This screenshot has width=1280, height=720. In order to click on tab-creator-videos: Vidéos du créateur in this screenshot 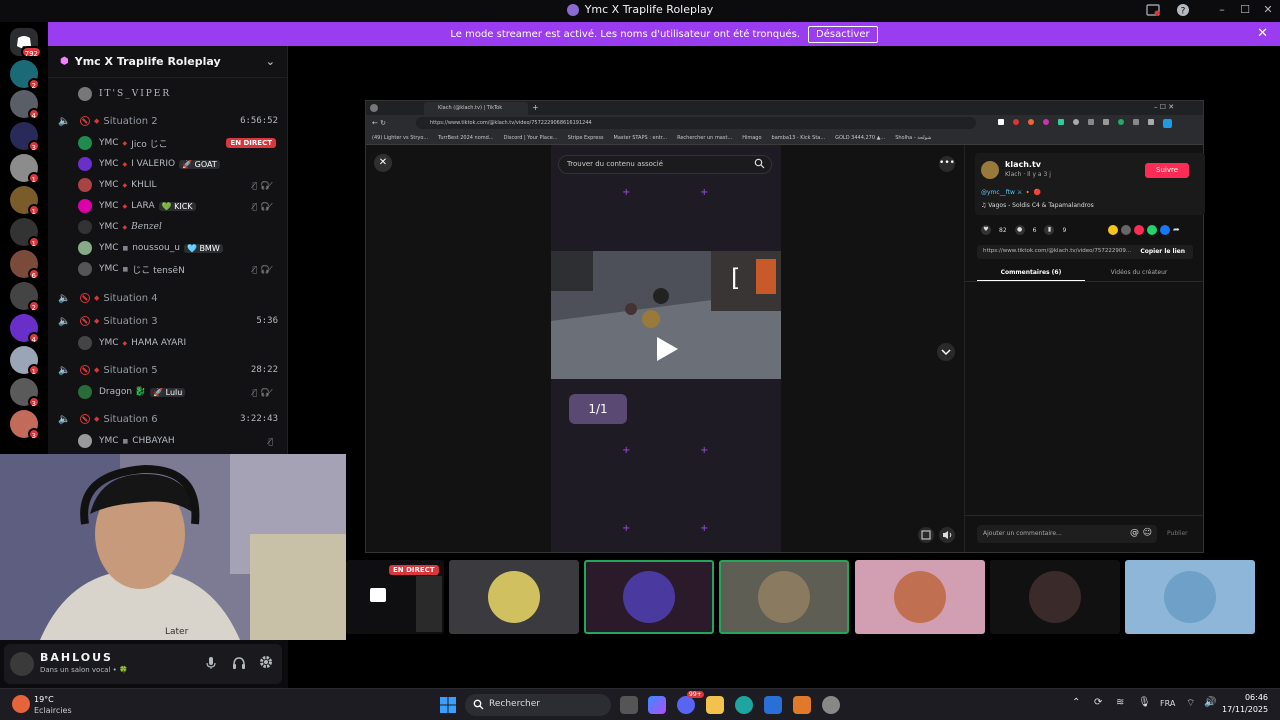, I will do `click(1139, 274)`.